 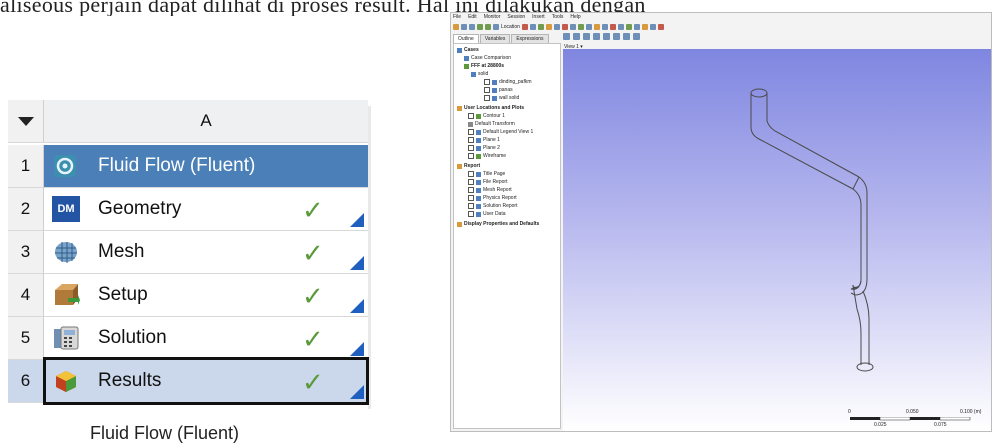 I want to click on tree-item-user-child: Contour 1, so click(x=486, y=116).